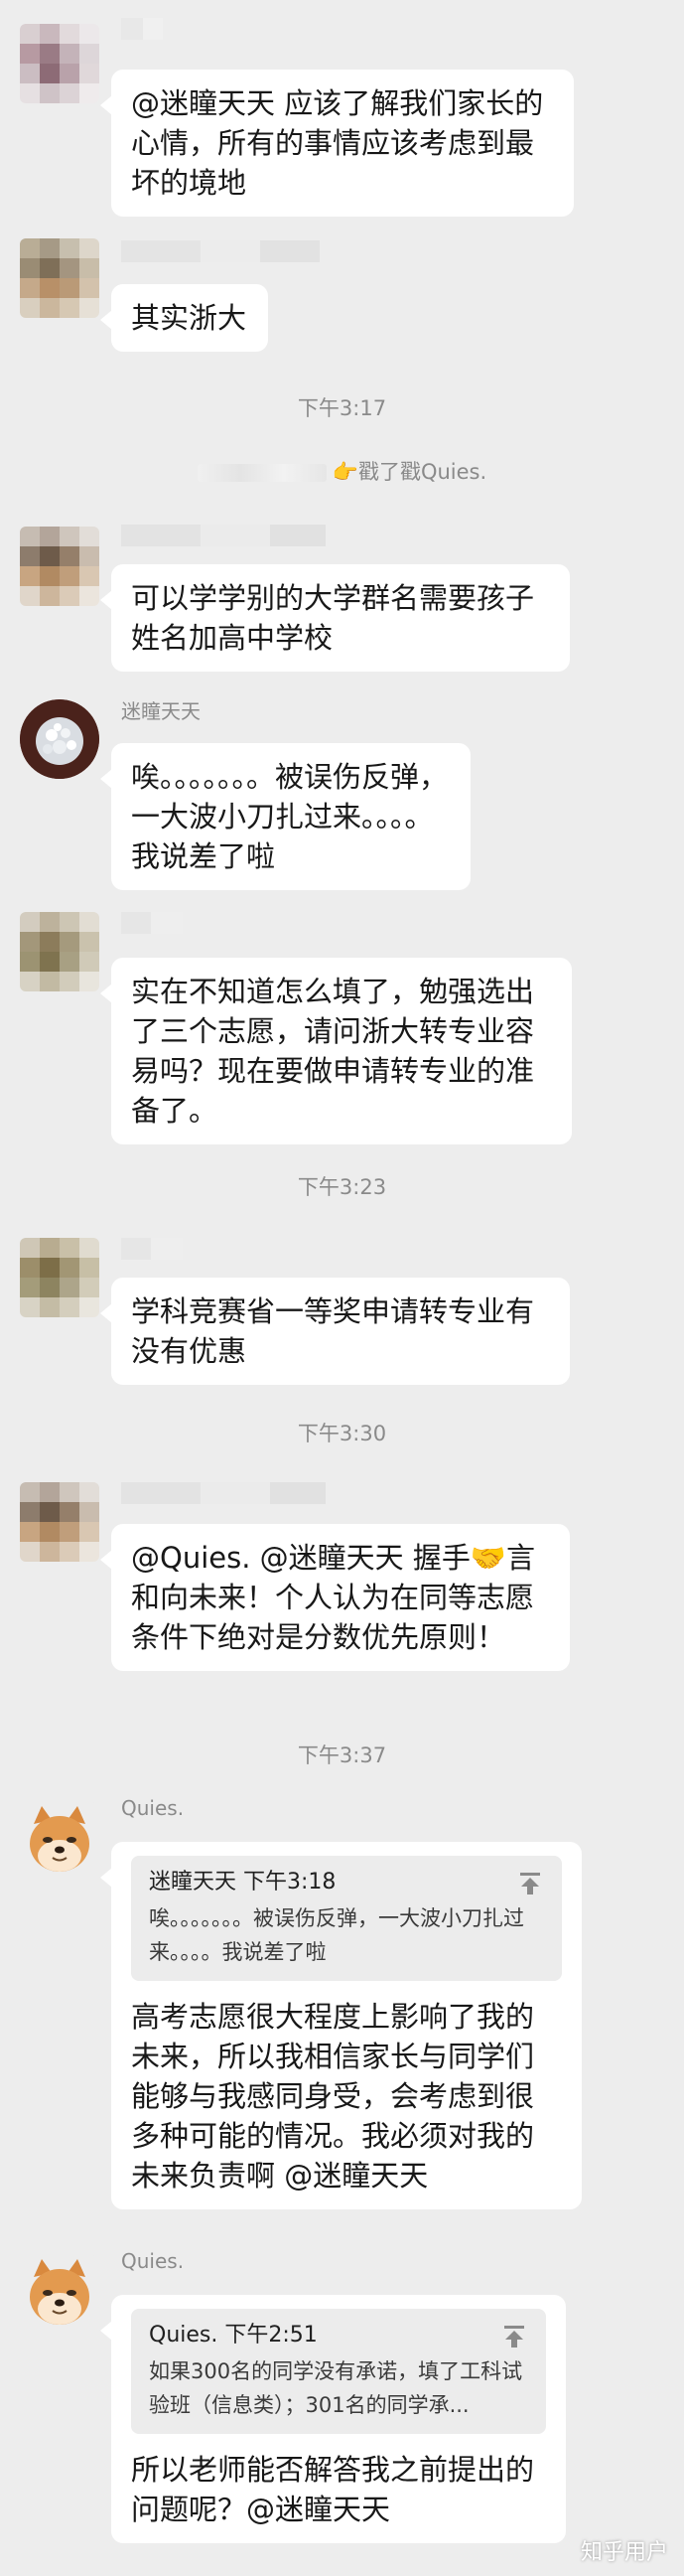 The height and width of the screenshot is (2576, 684). I want to click on message-bubble: 唉。。。。。。。被误伤反弹，一大波小刀扎过来。。。。我说差了啦, so click(285, 816).